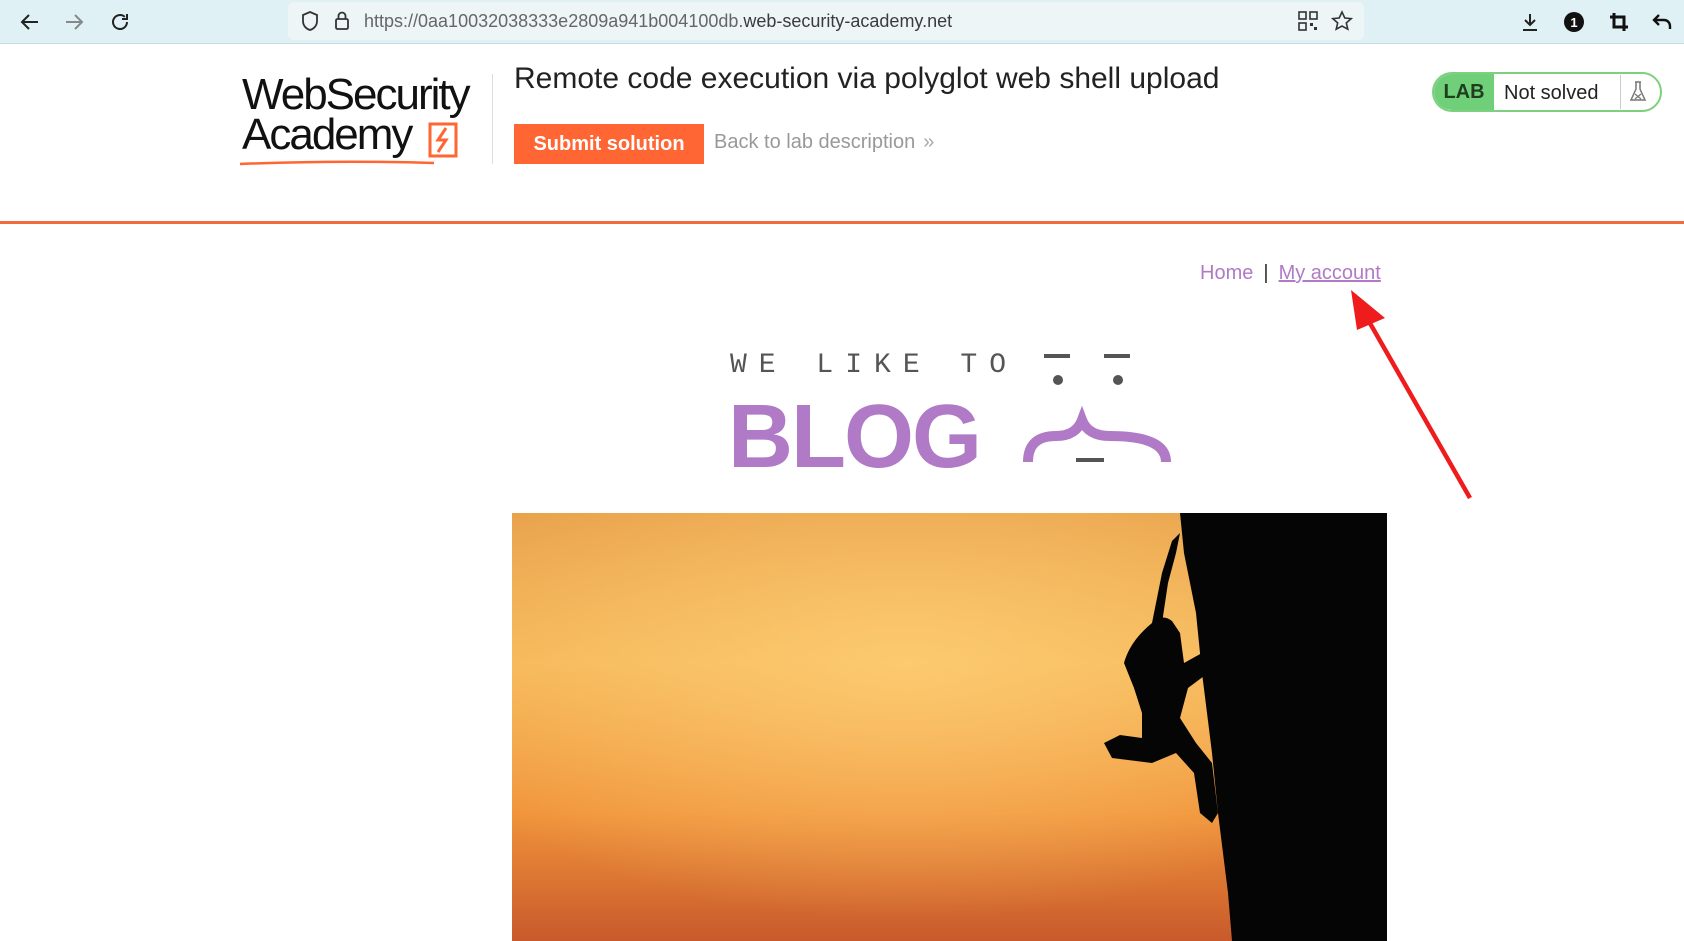 The height and width of the screenshot is (941, 1684). What do you see at coordinates (815, 142) in the screenshot?
I see `back-link-label: Back to lab description` at bounding box center [815, 142].